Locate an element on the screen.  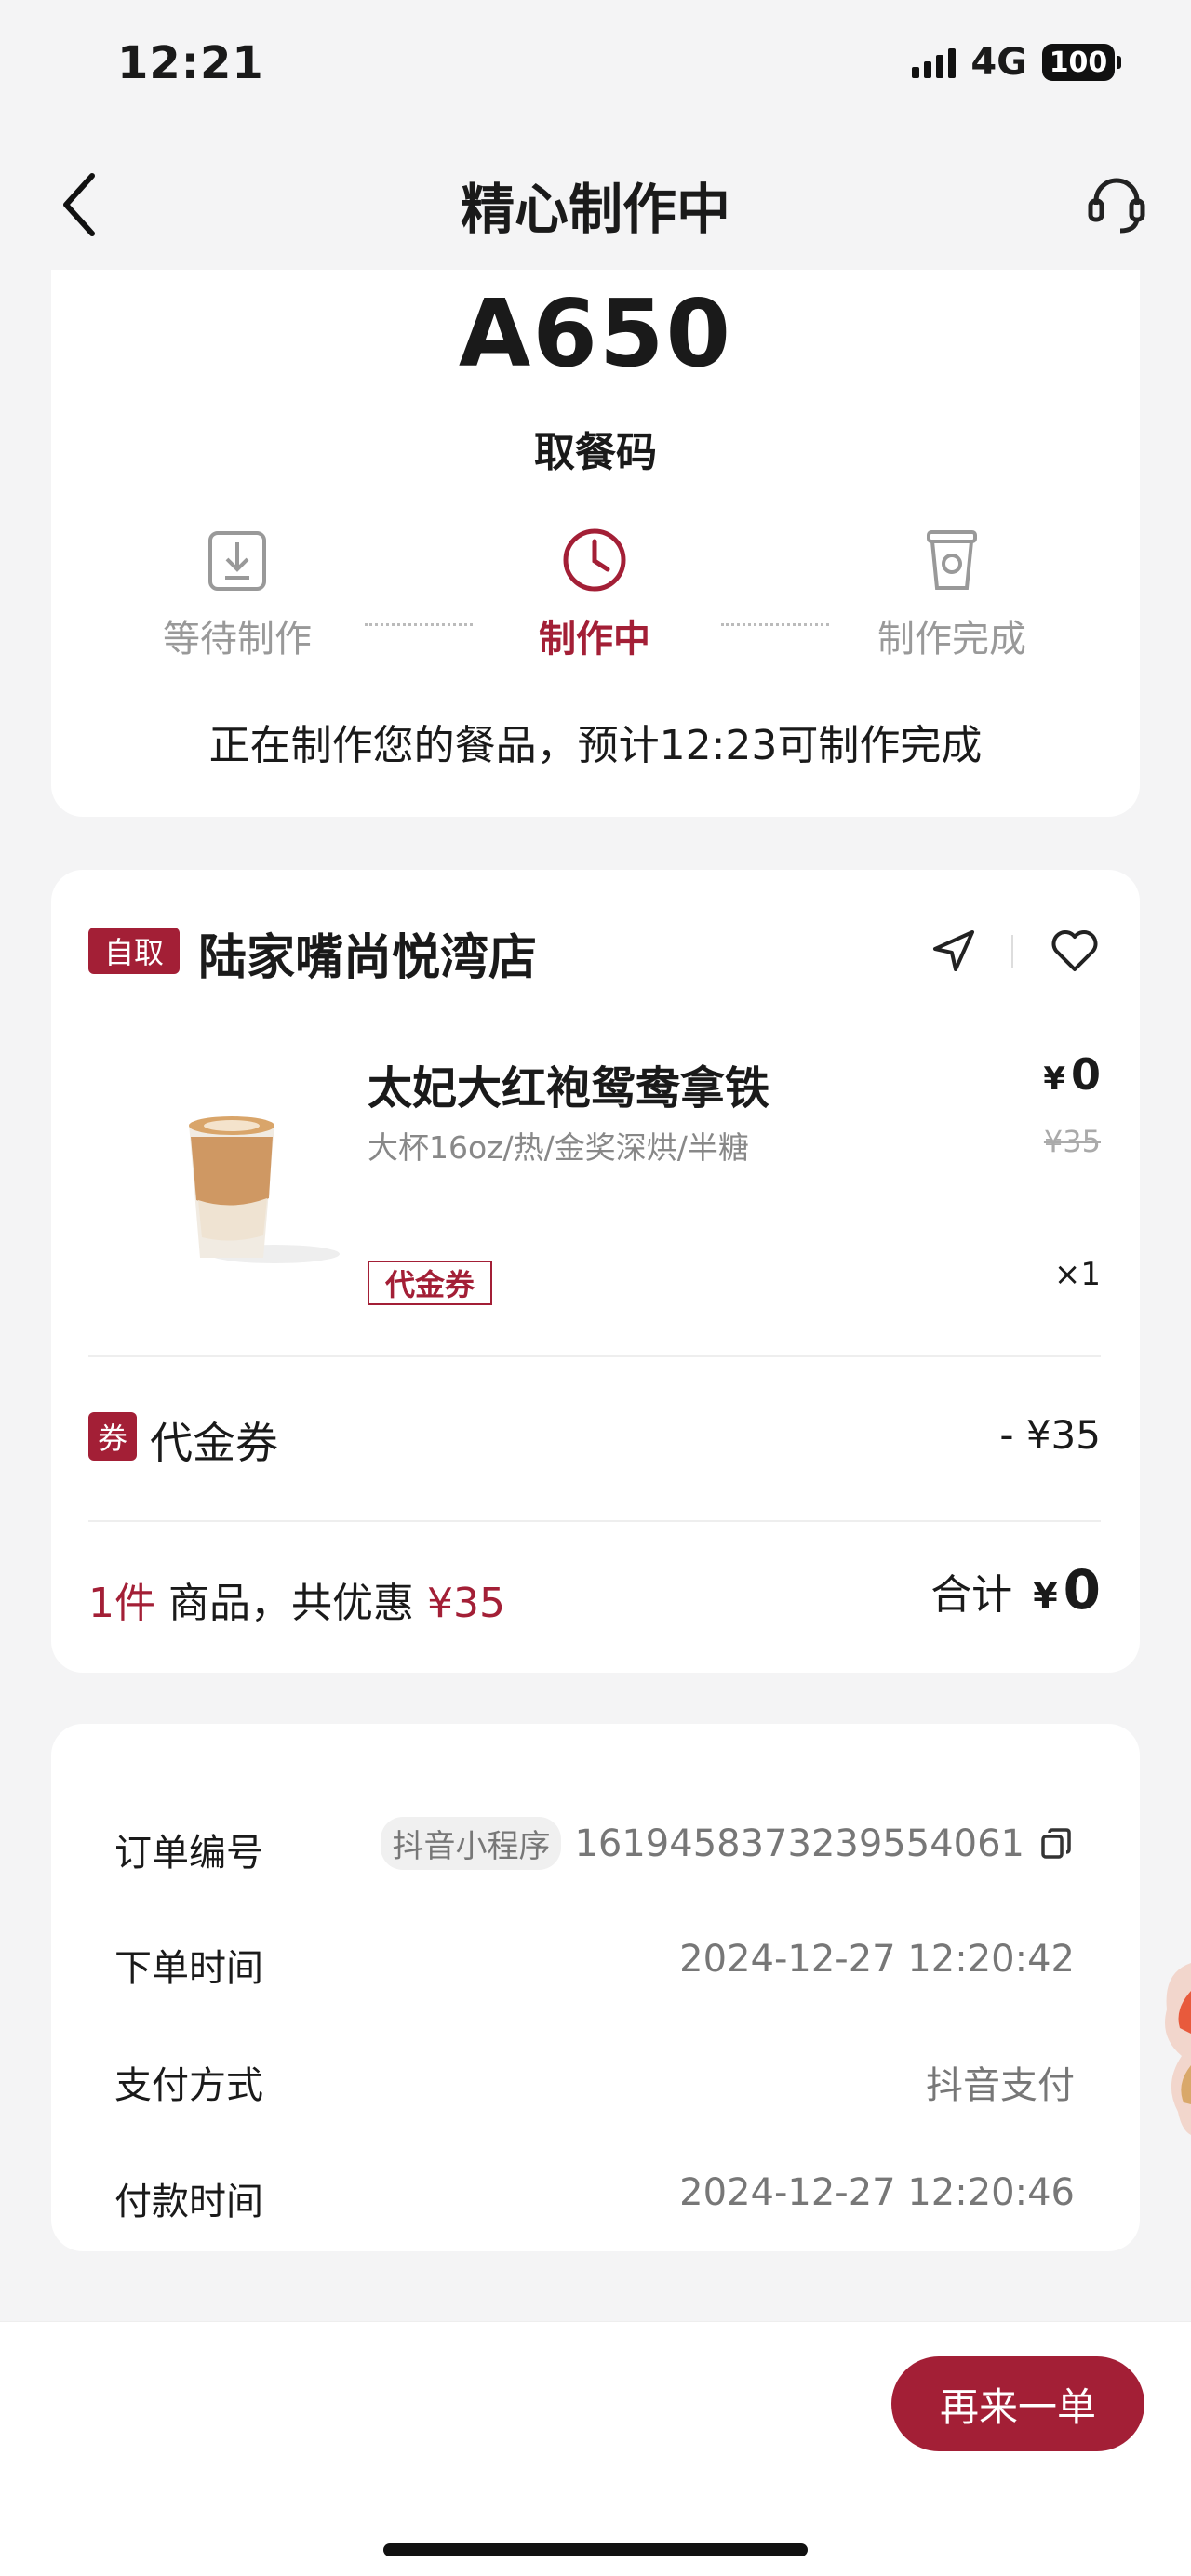
coffee-cup-icon is located at coordinates (952, 560).